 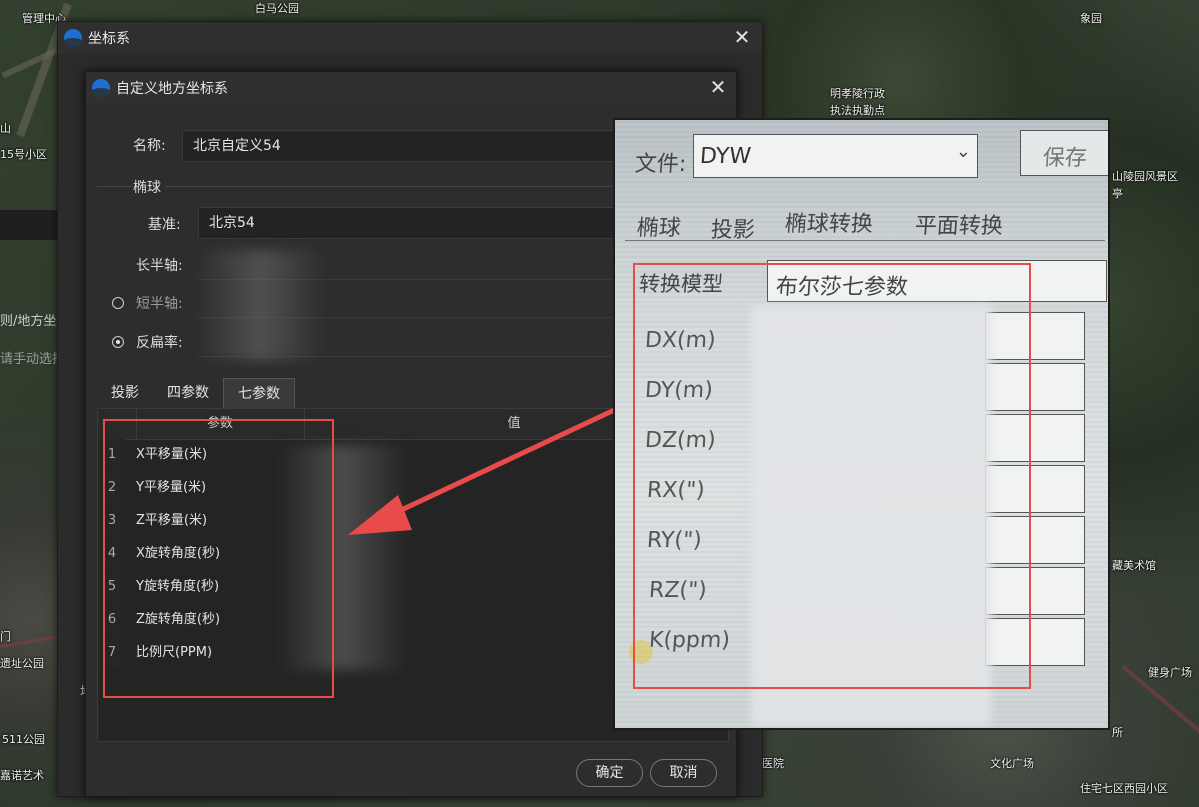 What do you see at coordinates (23, 154) in the screenshot?
I see `map-label: 15号小区` at bounding box center [23, 154].